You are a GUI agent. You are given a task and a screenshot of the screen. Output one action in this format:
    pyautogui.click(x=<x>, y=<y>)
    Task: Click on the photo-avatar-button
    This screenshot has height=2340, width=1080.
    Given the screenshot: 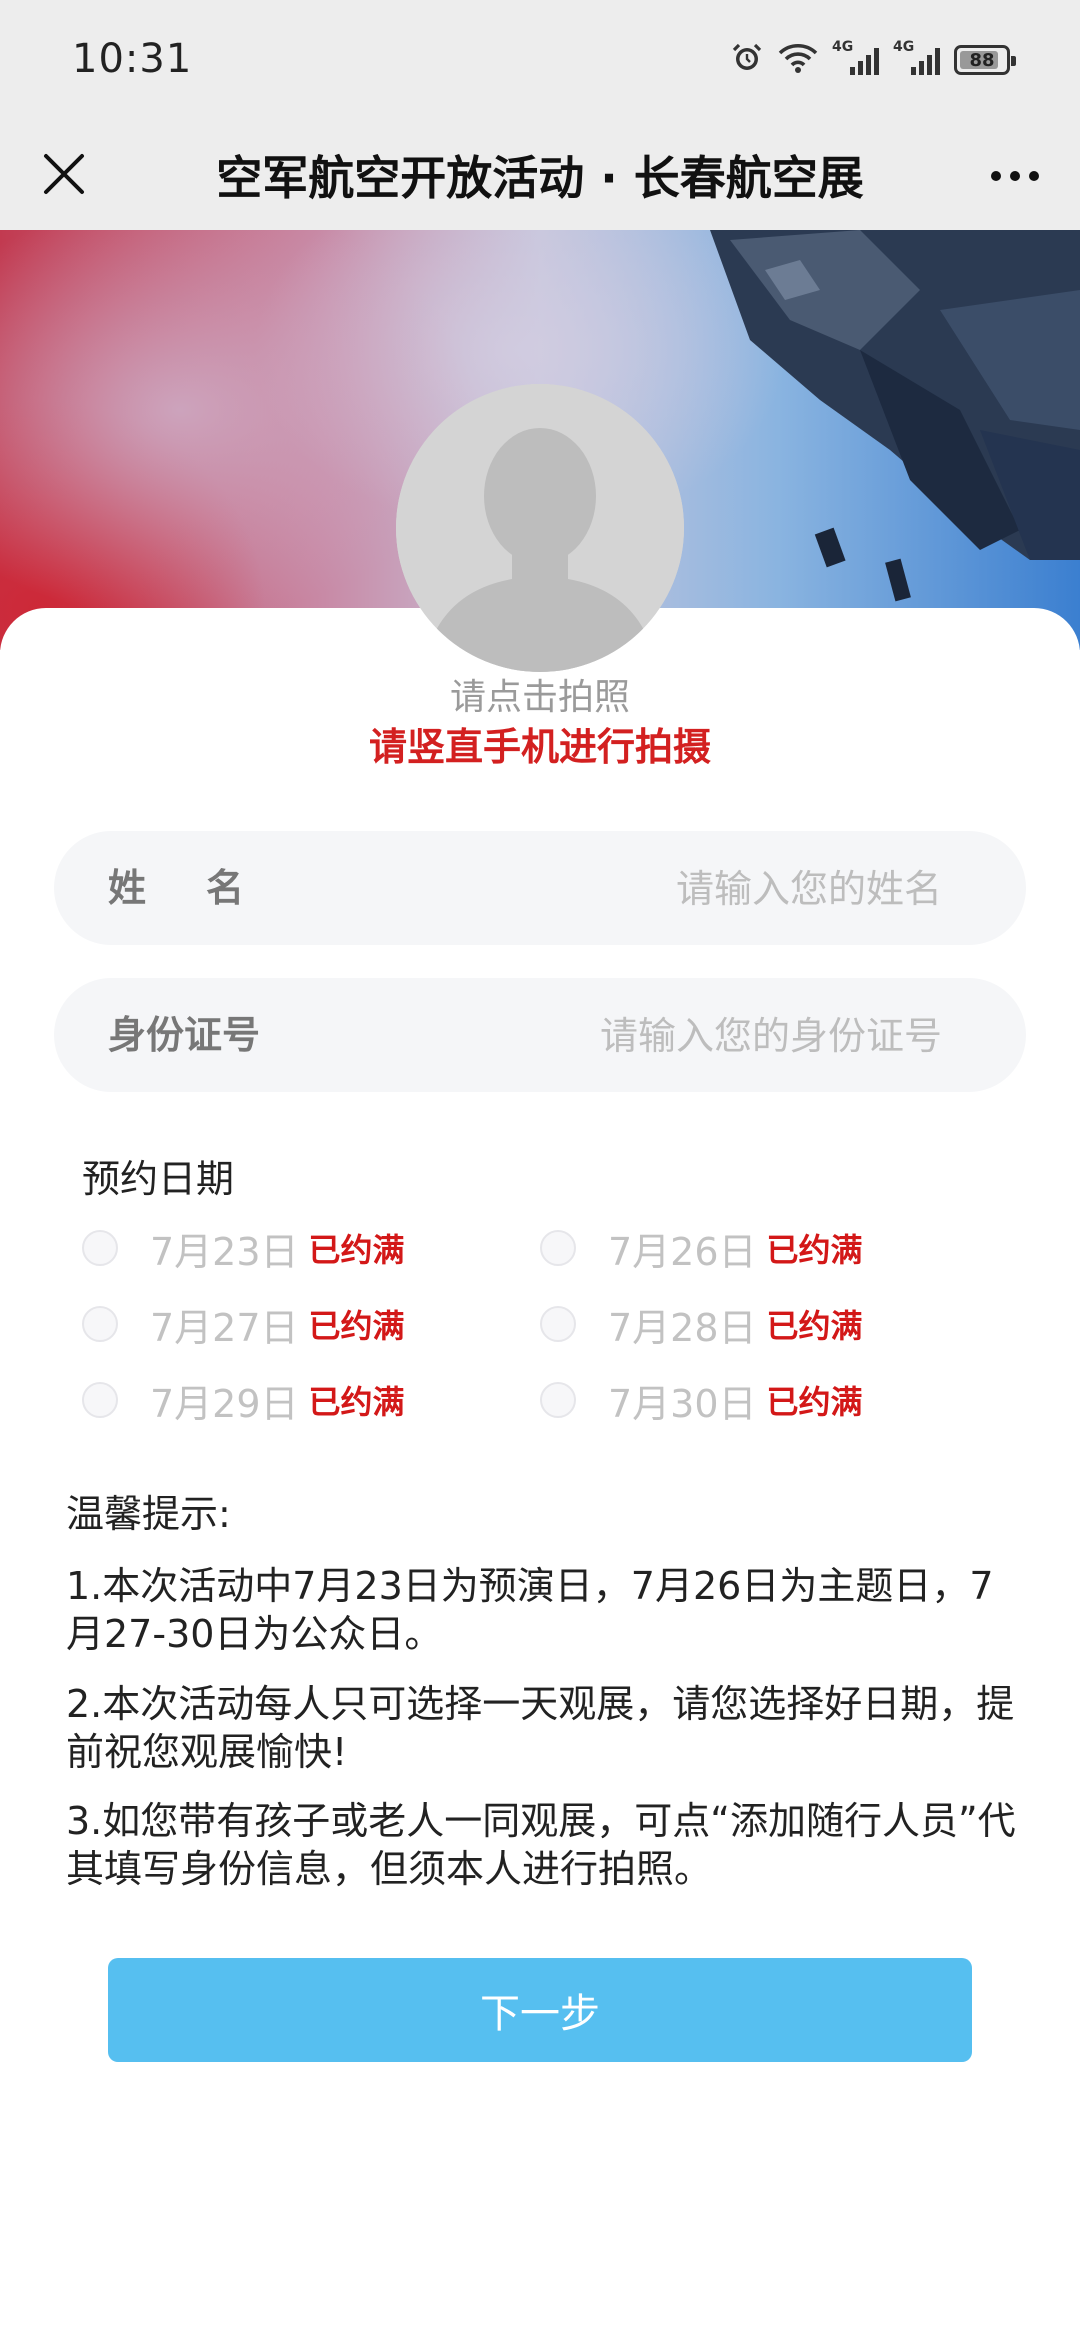 What is the action you would take?
    pyautogui.click(x=540, y=528)
    